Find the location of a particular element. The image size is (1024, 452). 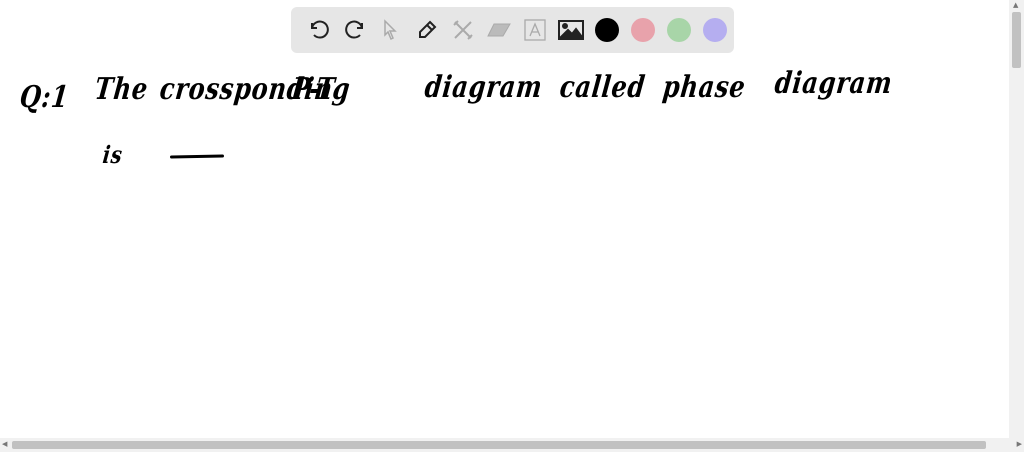

word: P-T is located at coordinates (313, 89).